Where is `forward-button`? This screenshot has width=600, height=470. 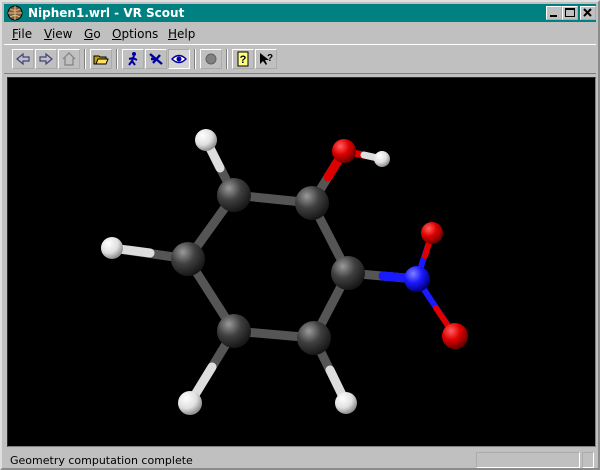
forward-button is located at coordinates (46, 59).